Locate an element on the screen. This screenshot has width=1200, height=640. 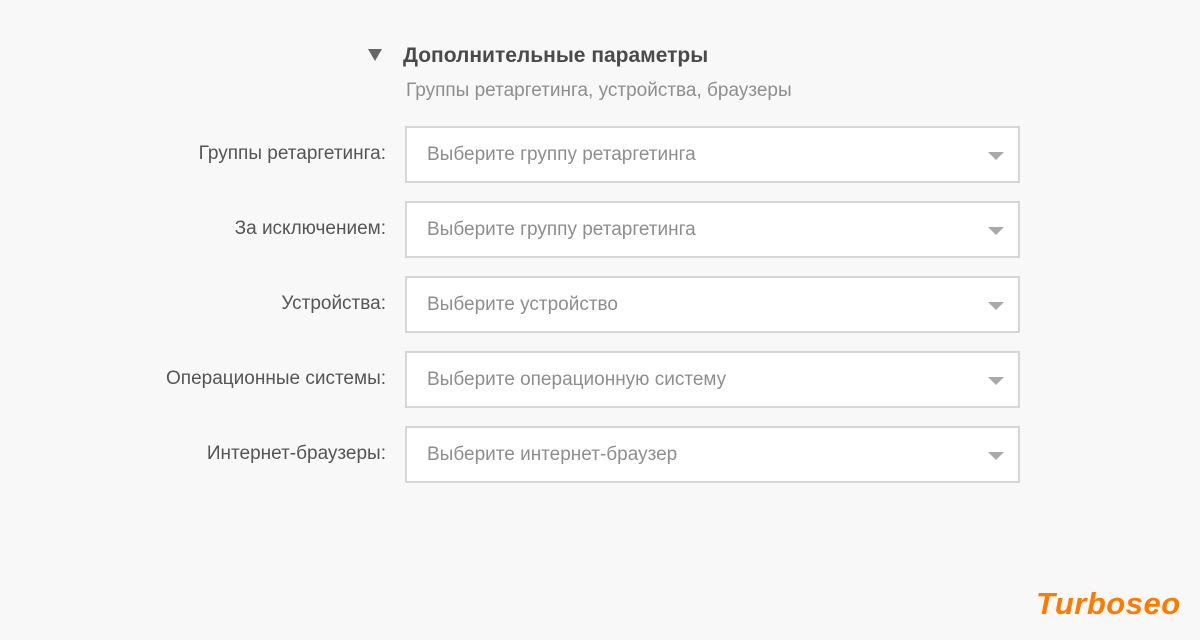
triangle-down-icon is located at coordinates (375, 55).